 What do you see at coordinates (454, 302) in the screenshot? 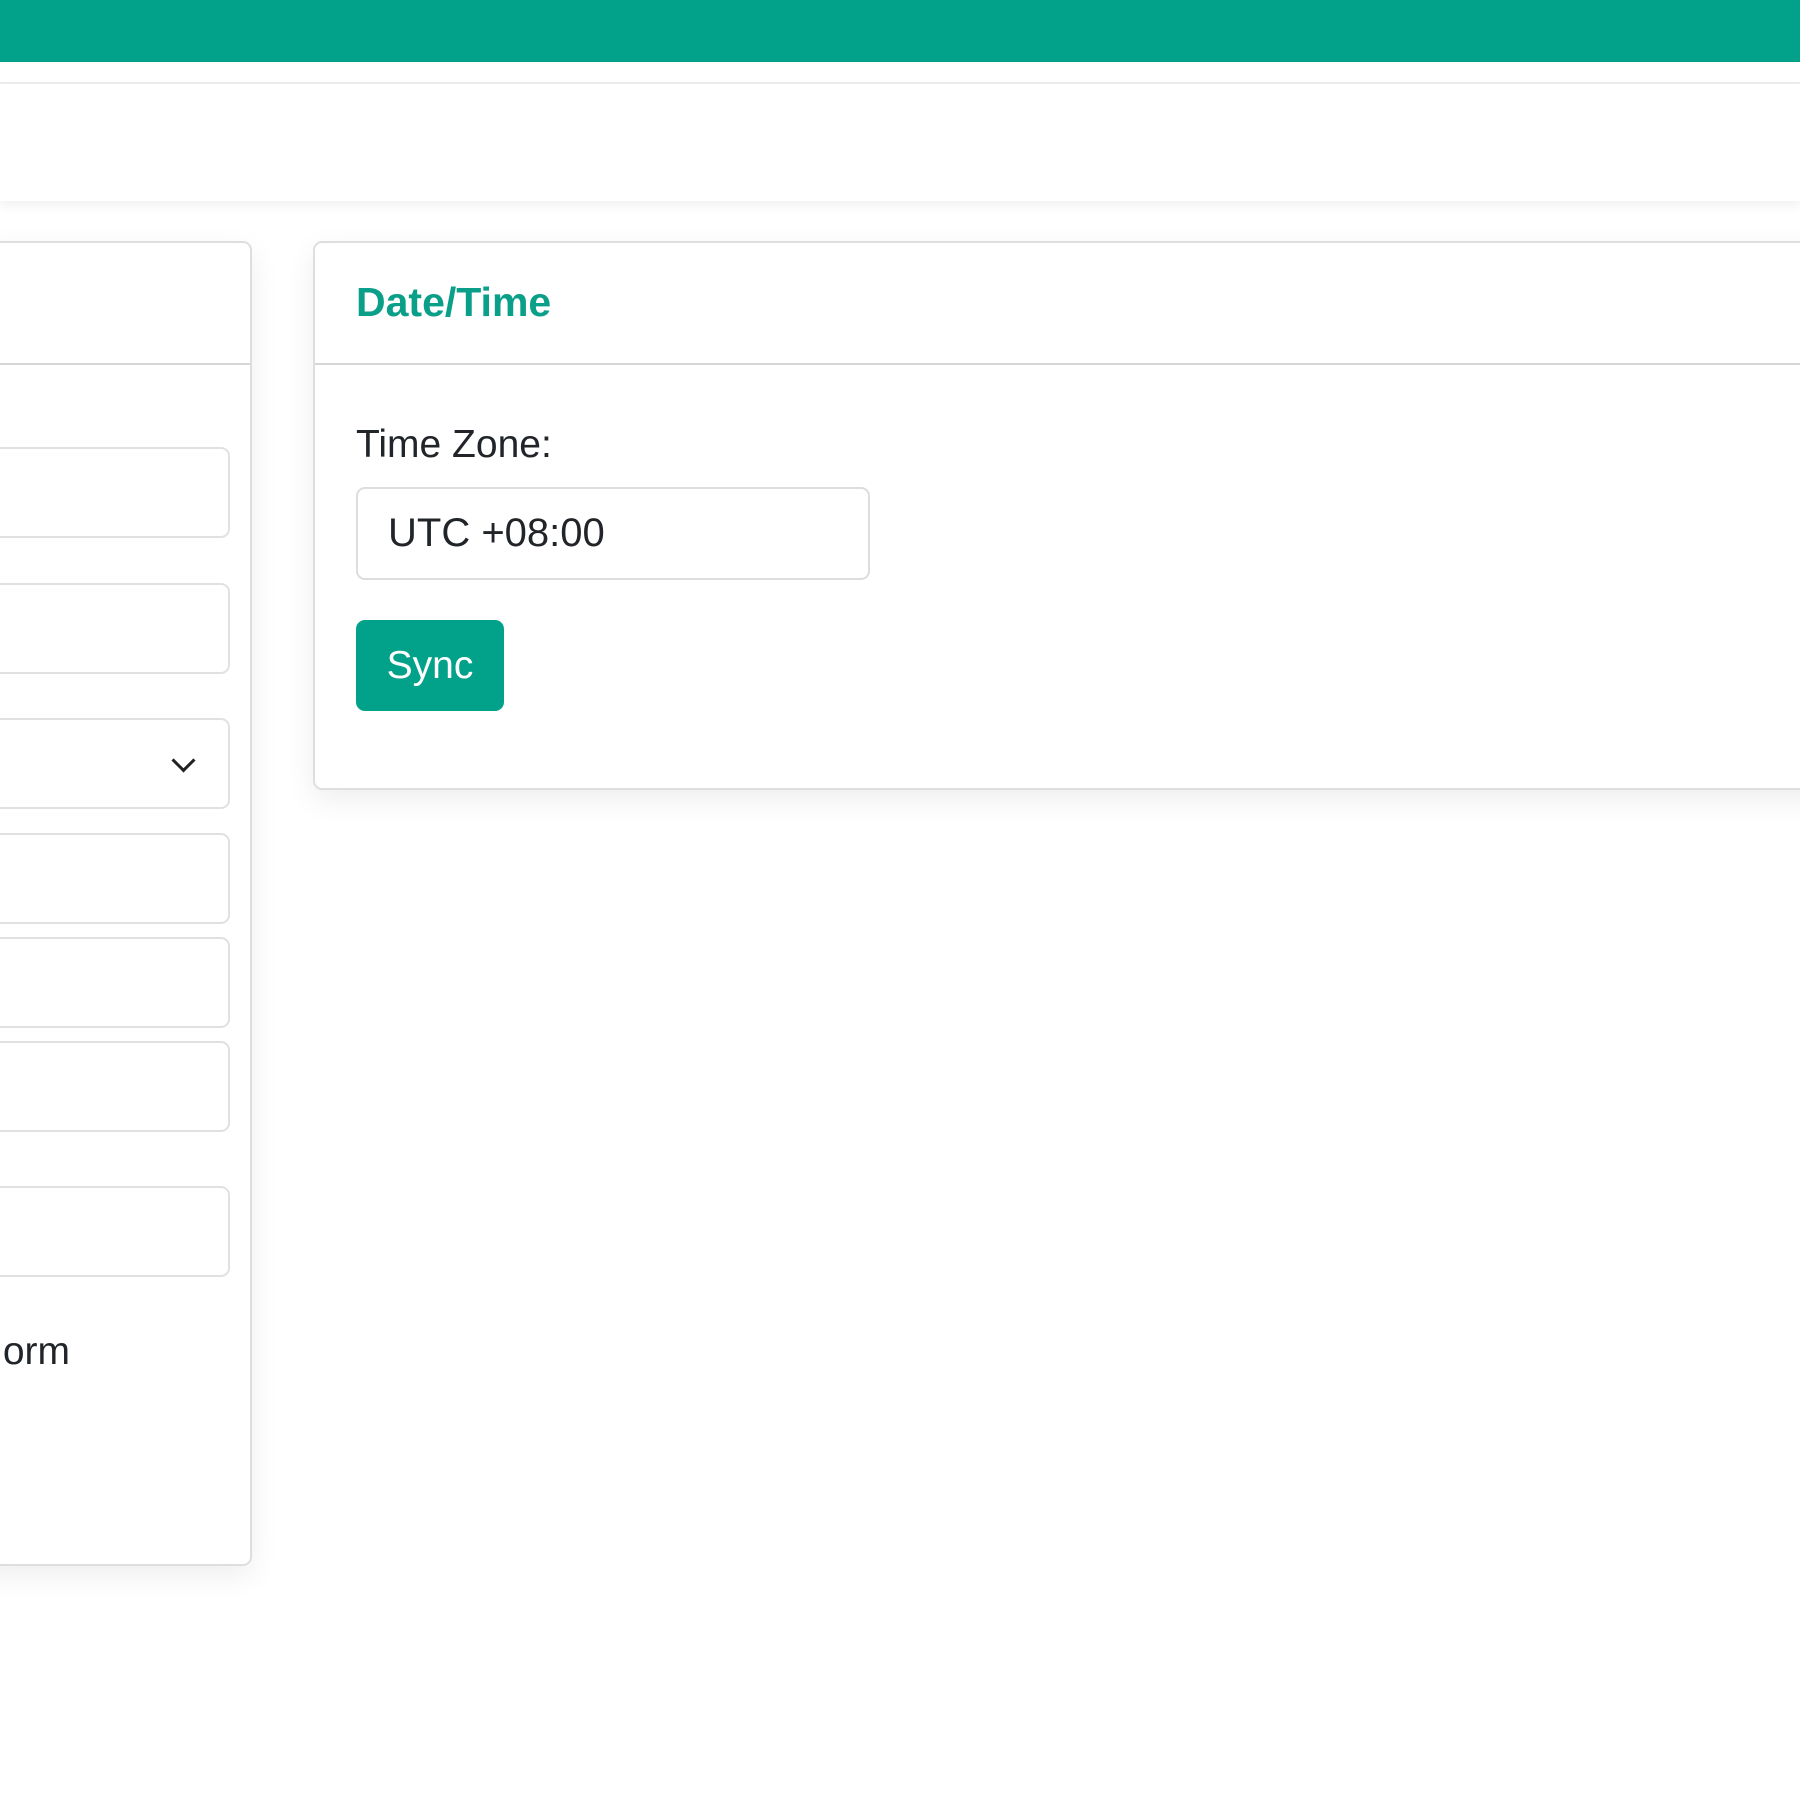
I see `card-title: Date/Time` at bounding box center [454, 302].